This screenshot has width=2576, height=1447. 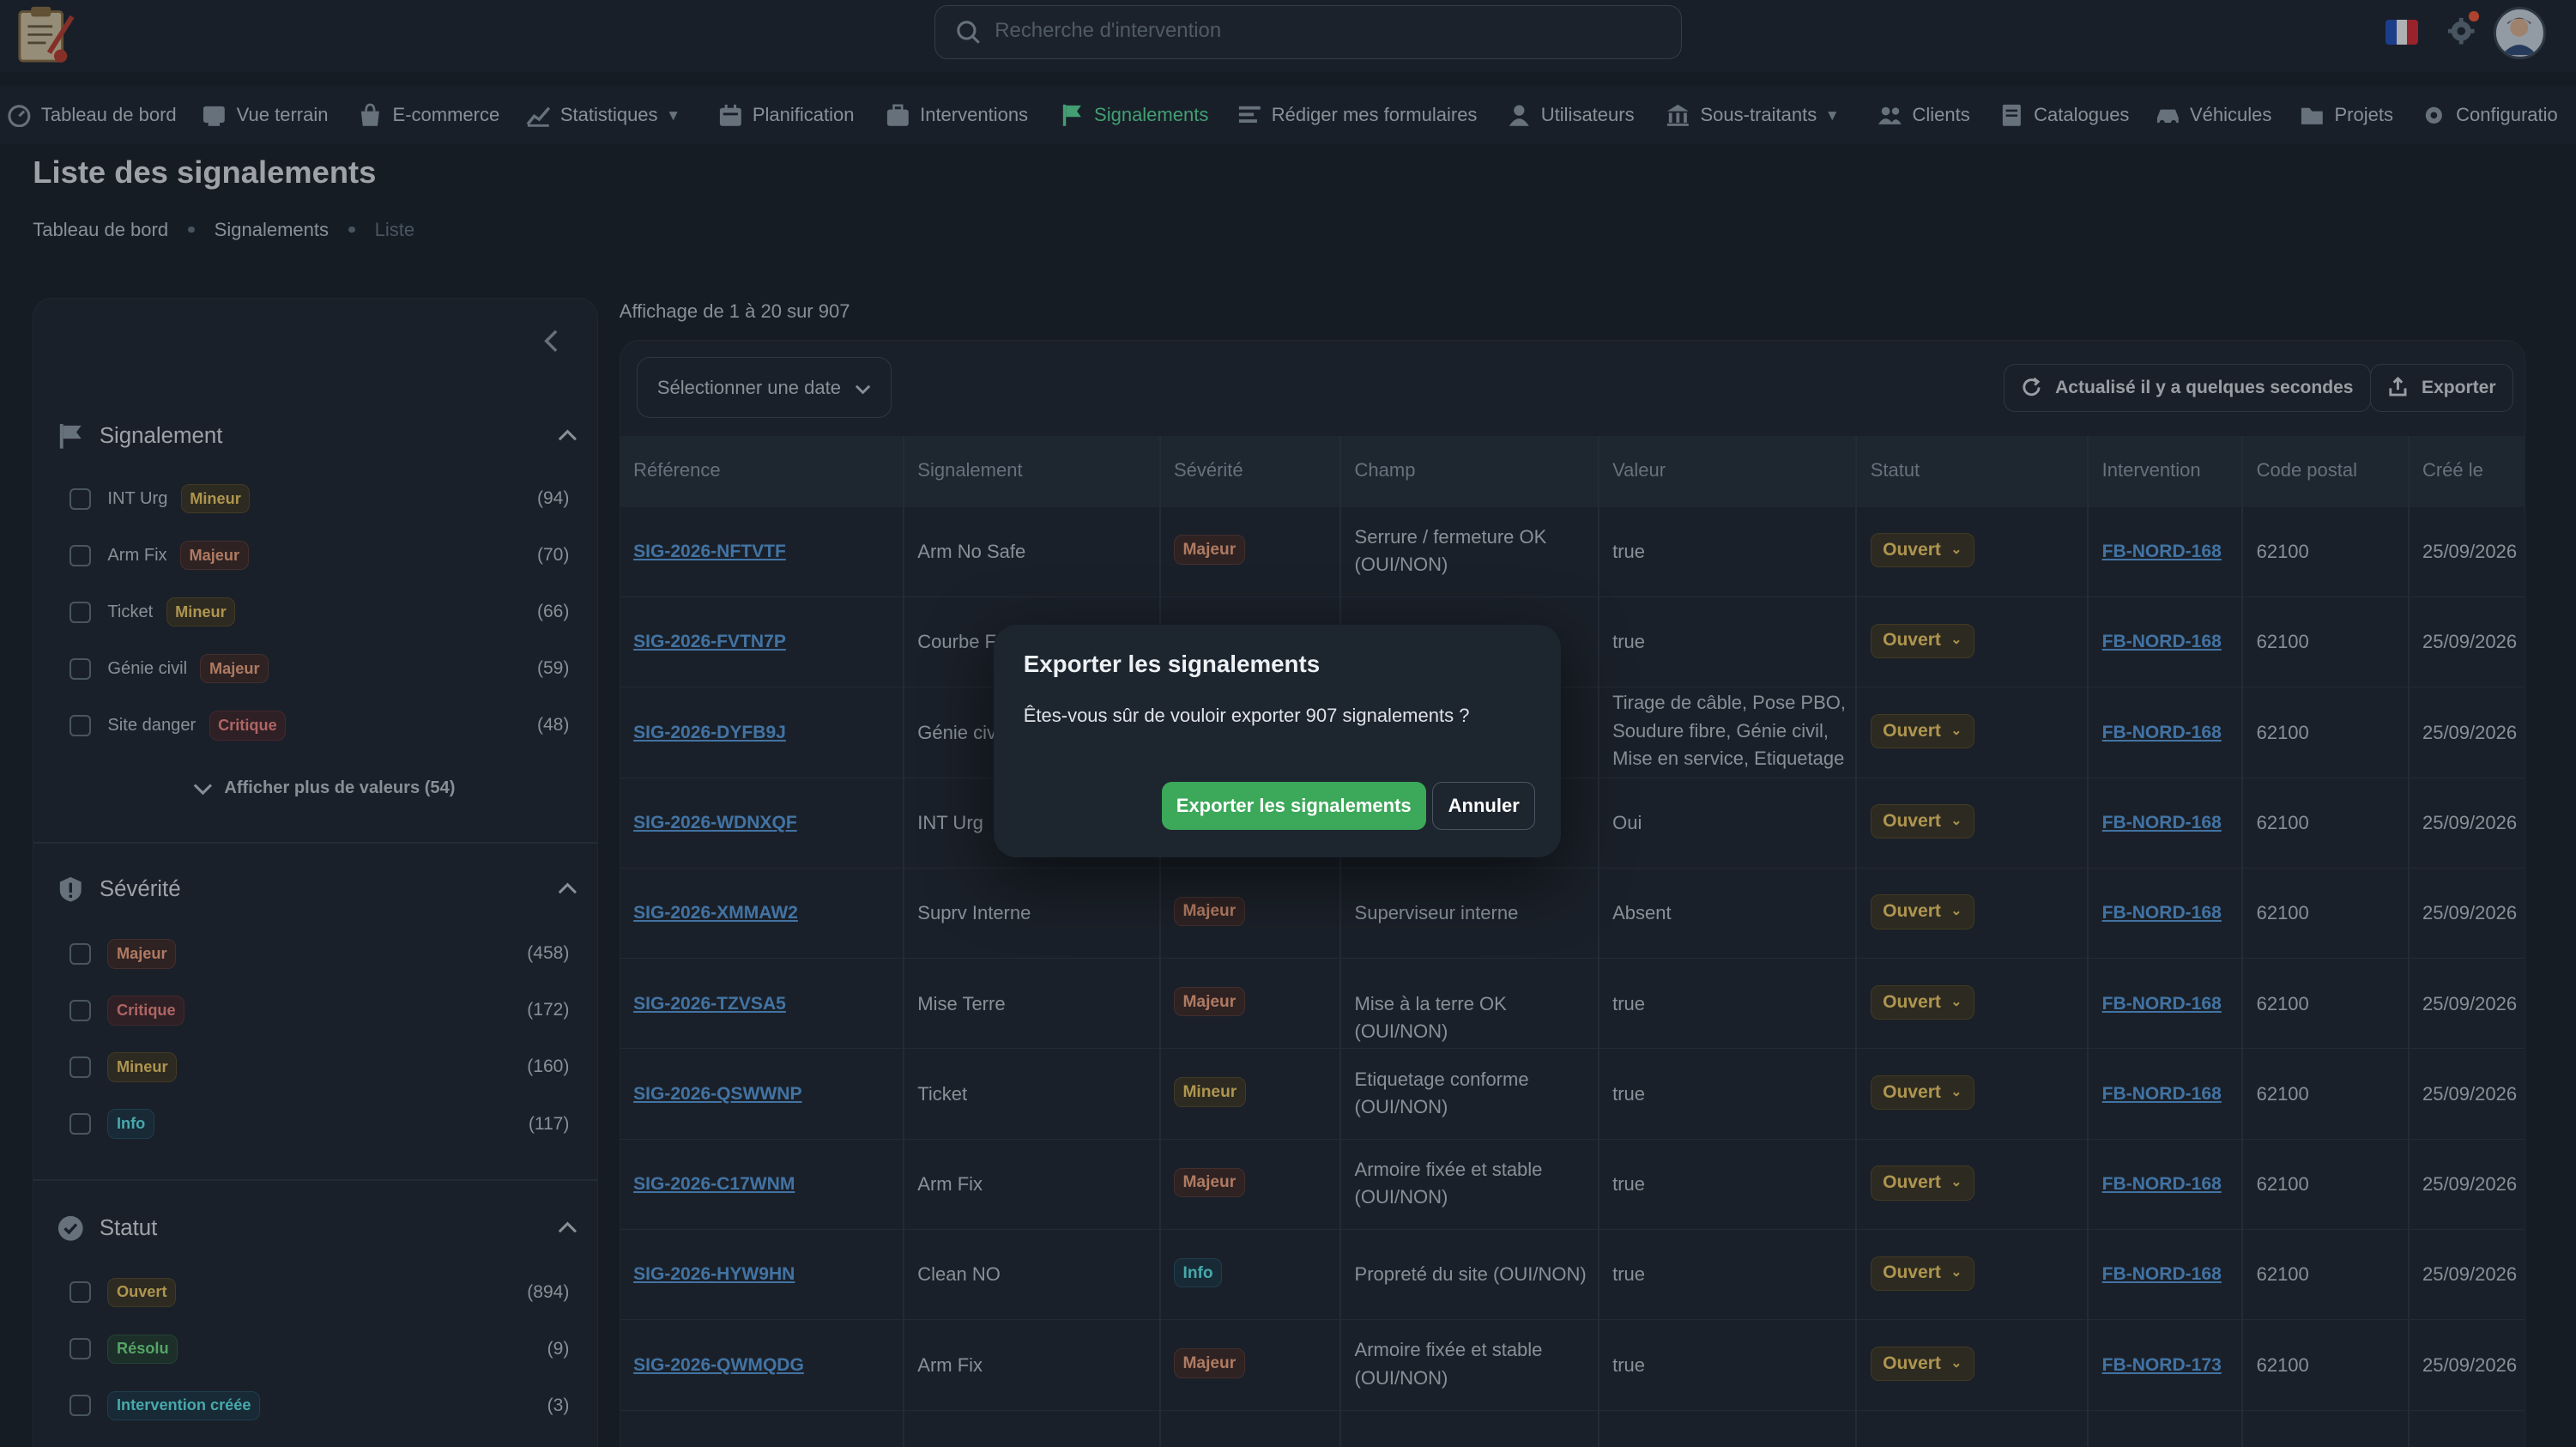 What do you see at coordinates (1483, 806) in the screenshot?
I see `cancel-button: Annuler` at bounding box center [1483, 806].